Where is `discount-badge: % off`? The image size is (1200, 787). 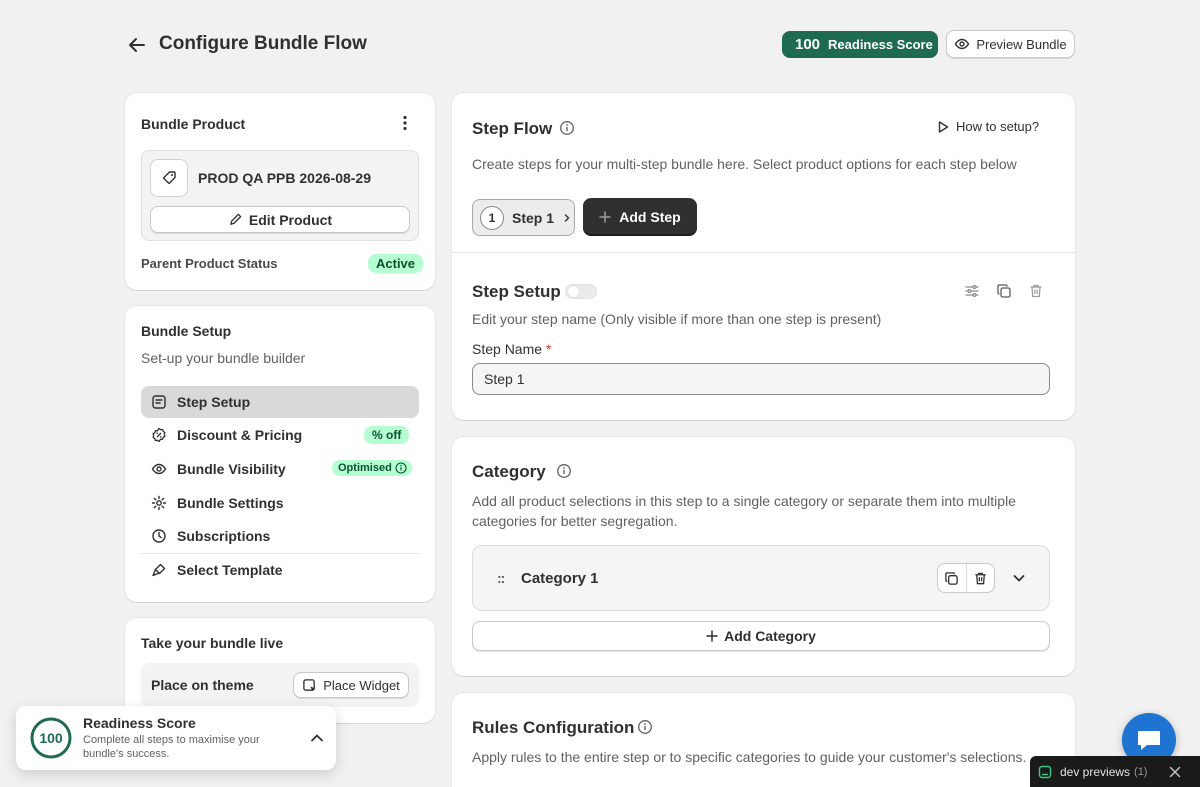 discount-badge: % off is located at coordinates (387, 435).